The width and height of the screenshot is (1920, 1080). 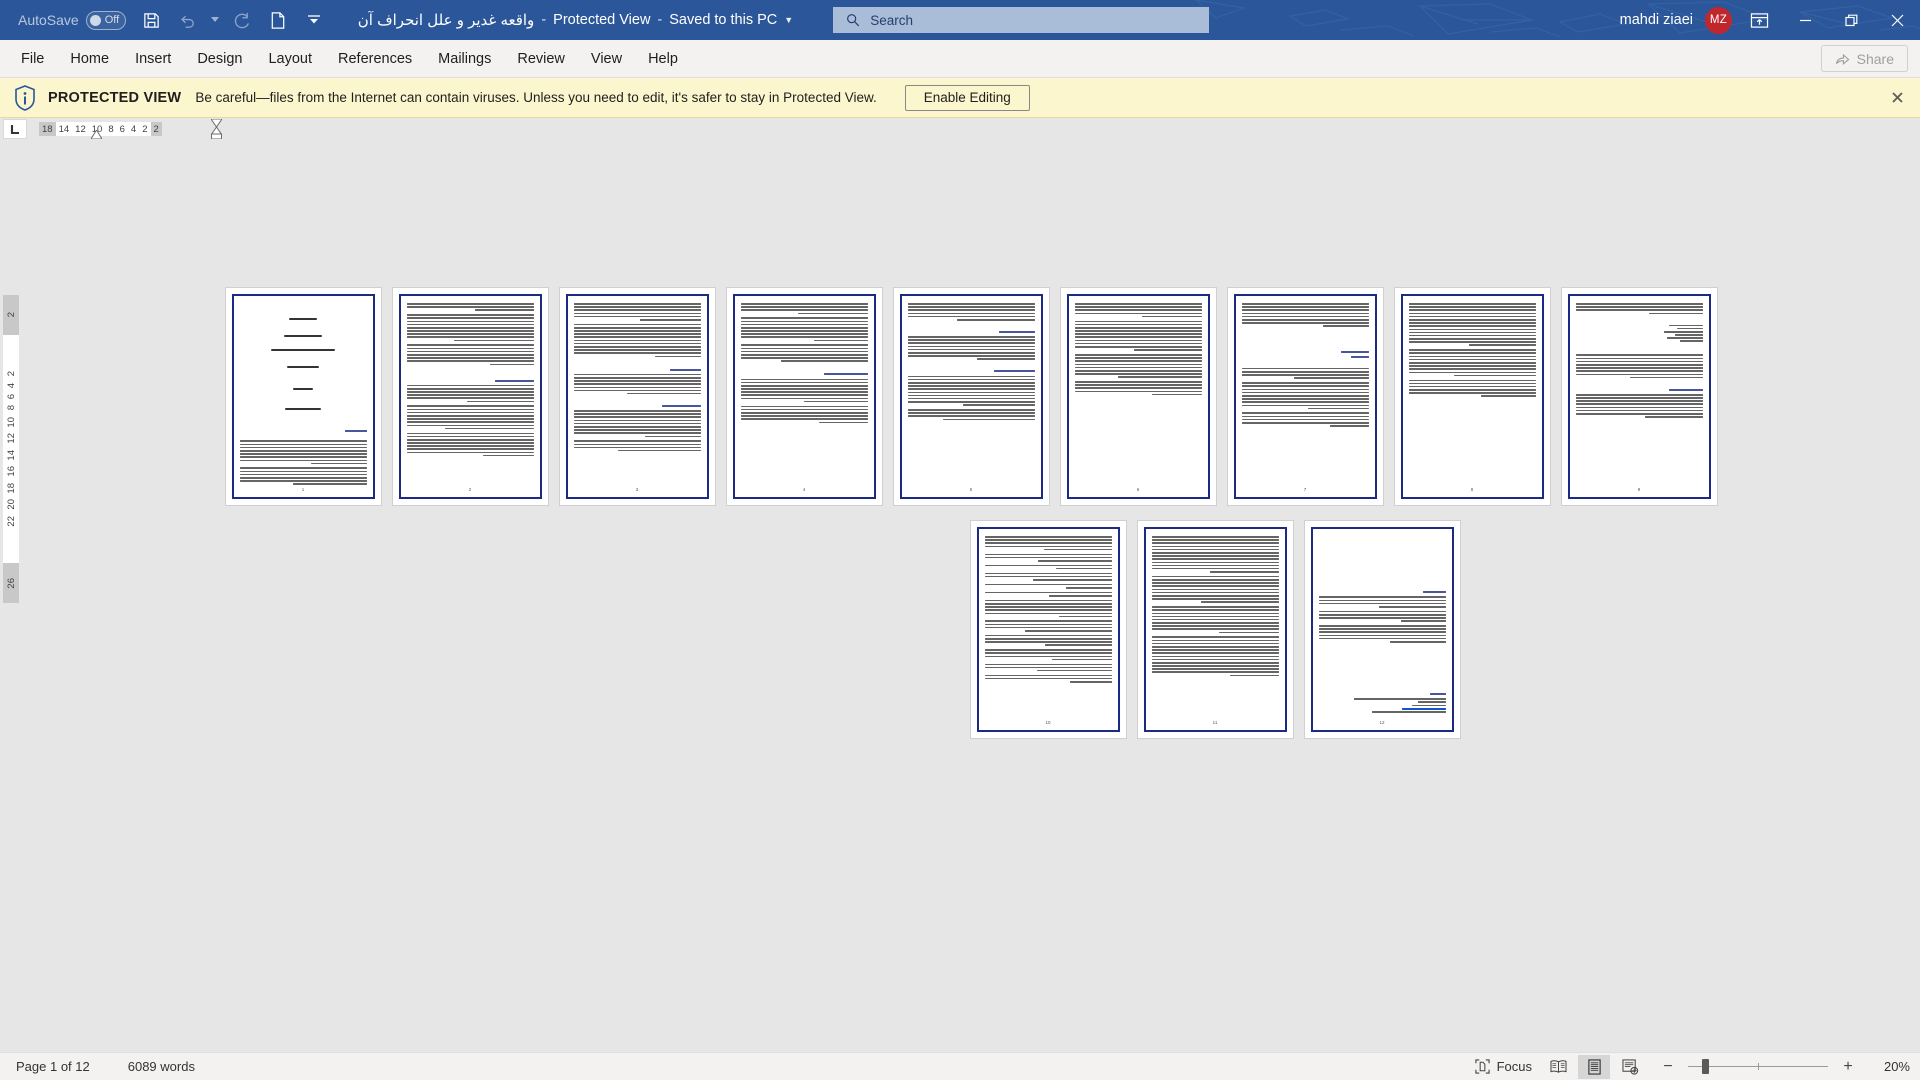 What do you see at coordinates (96, 134) in the screenshot?
I see `first-line-indent-marker` at bounding box center [96, 134].